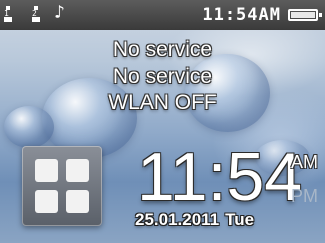  I want to click on music-note-icon: ♪, so click(59, 12).